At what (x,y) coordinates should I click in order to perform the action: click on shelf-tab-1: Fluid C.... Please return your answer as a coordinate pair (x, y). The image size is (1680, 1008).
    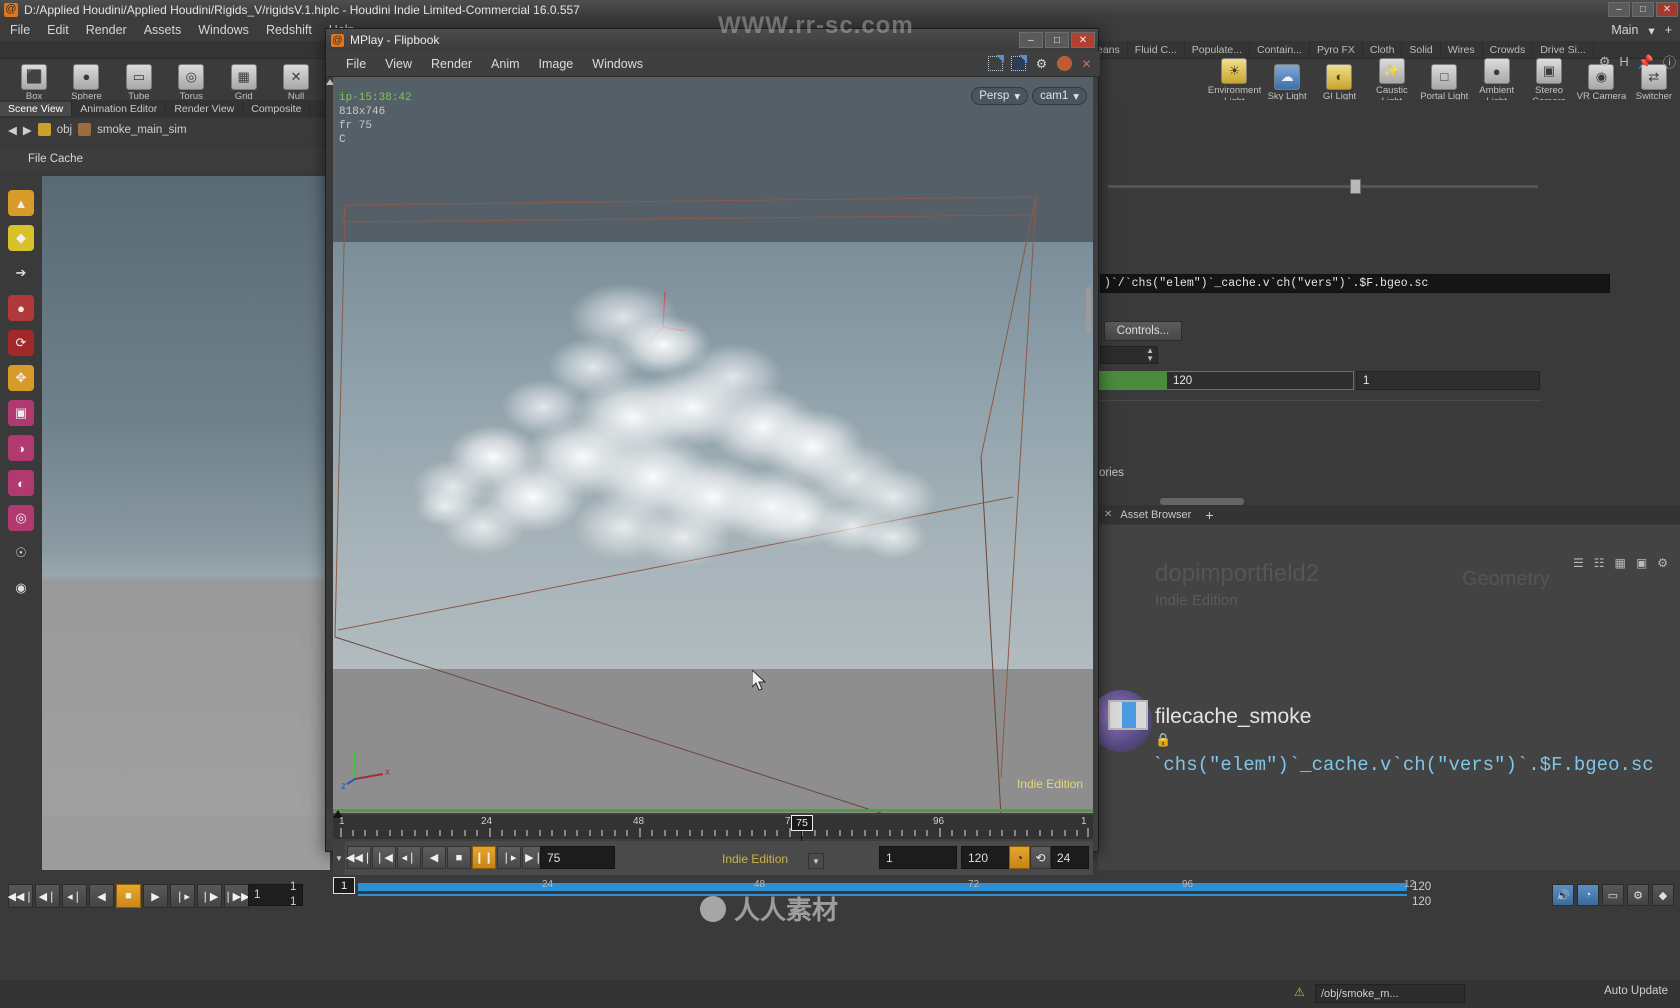
    Looking at the image, I should click on (1156, 50).